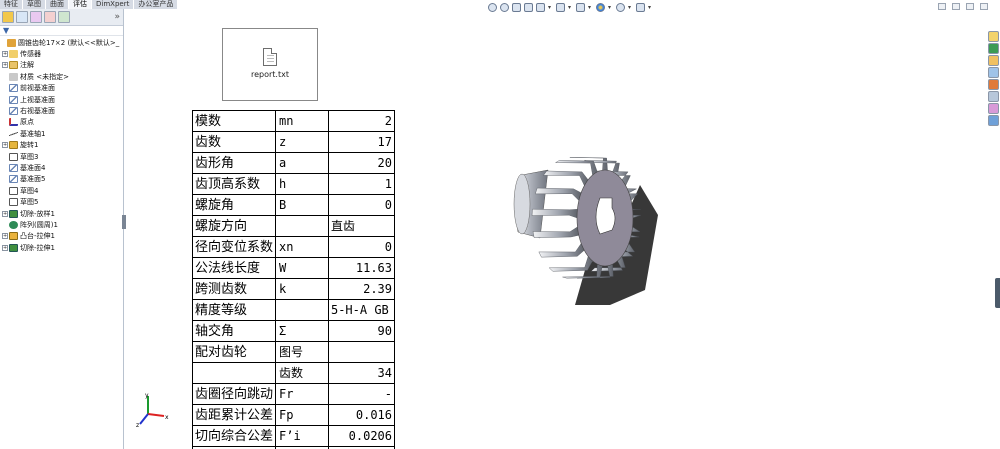  What do you see at coordinates (970, 6) in the screenshot?
I see `restore-icon` at bounding box center [970, 6].